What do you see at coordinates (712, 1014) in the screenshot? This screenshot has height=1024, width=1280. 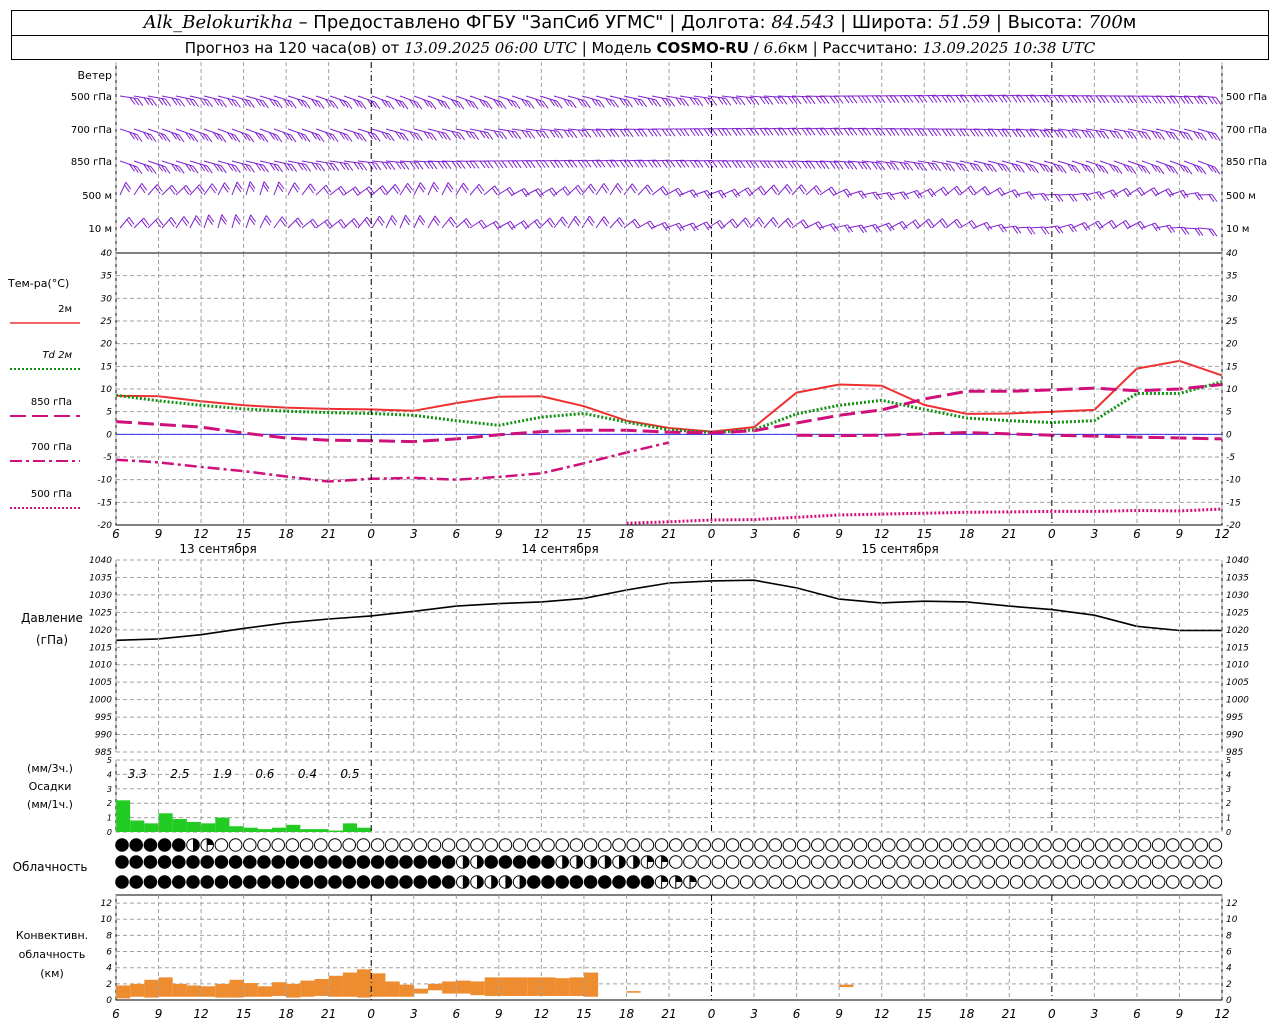 I see `hour-label: 0` at bounding box center [712, 1014].